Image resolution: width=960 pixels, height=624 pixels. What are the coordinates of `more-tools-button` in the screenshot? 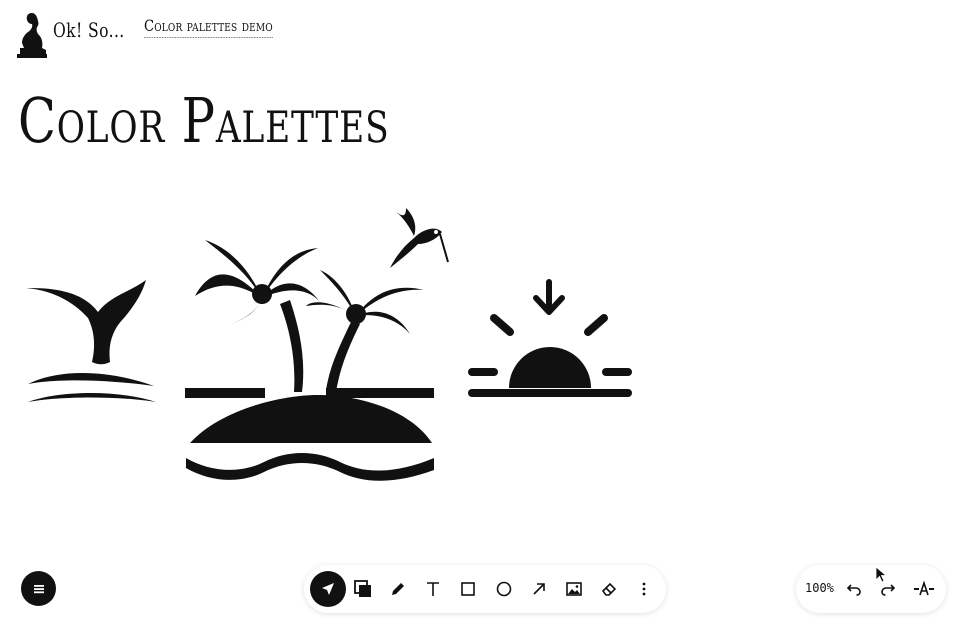 It's located at (644, 589).